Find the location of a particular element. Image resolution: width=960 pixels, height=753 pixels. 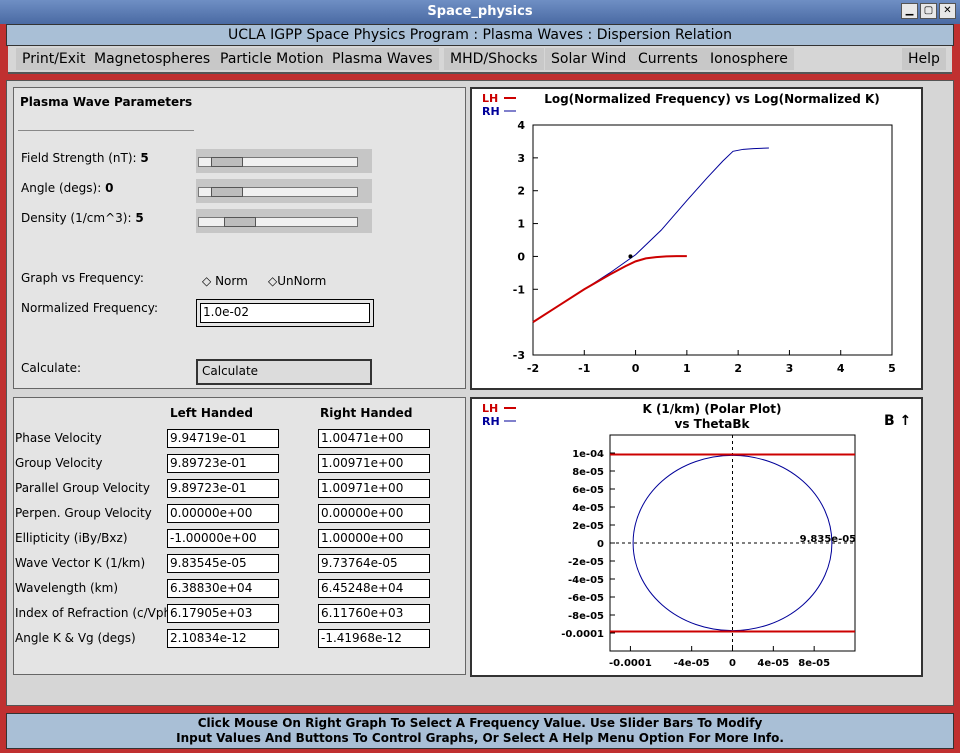

y-tick-label: -2e-05 is located at coordinates (586, 562).